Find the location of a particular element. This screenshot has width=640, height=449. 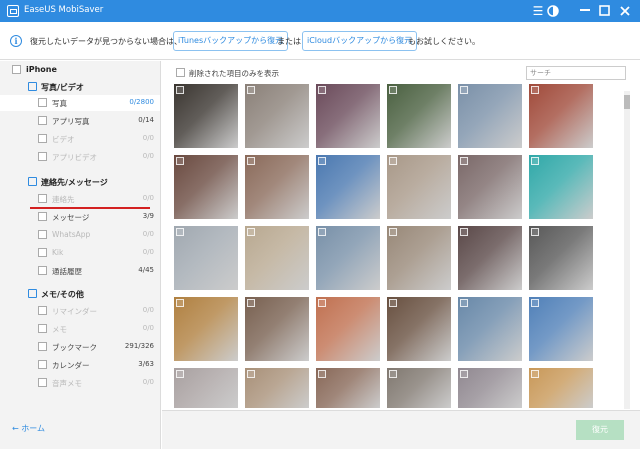

sidebar-item-voice-memos: 音声メモ 0/0 is located at coordinates (80, 383).